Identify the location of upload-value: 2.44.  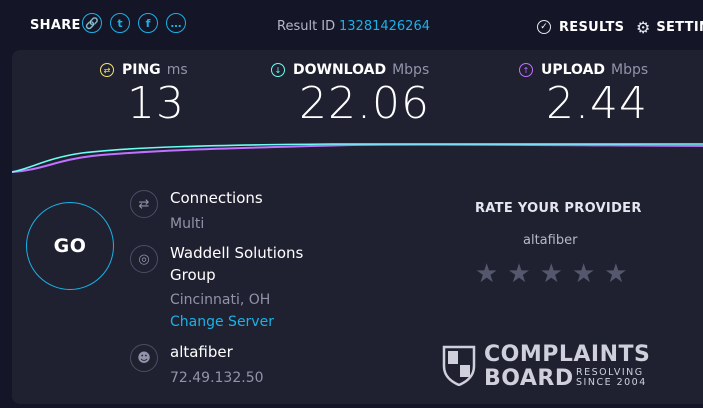
(597, 103).